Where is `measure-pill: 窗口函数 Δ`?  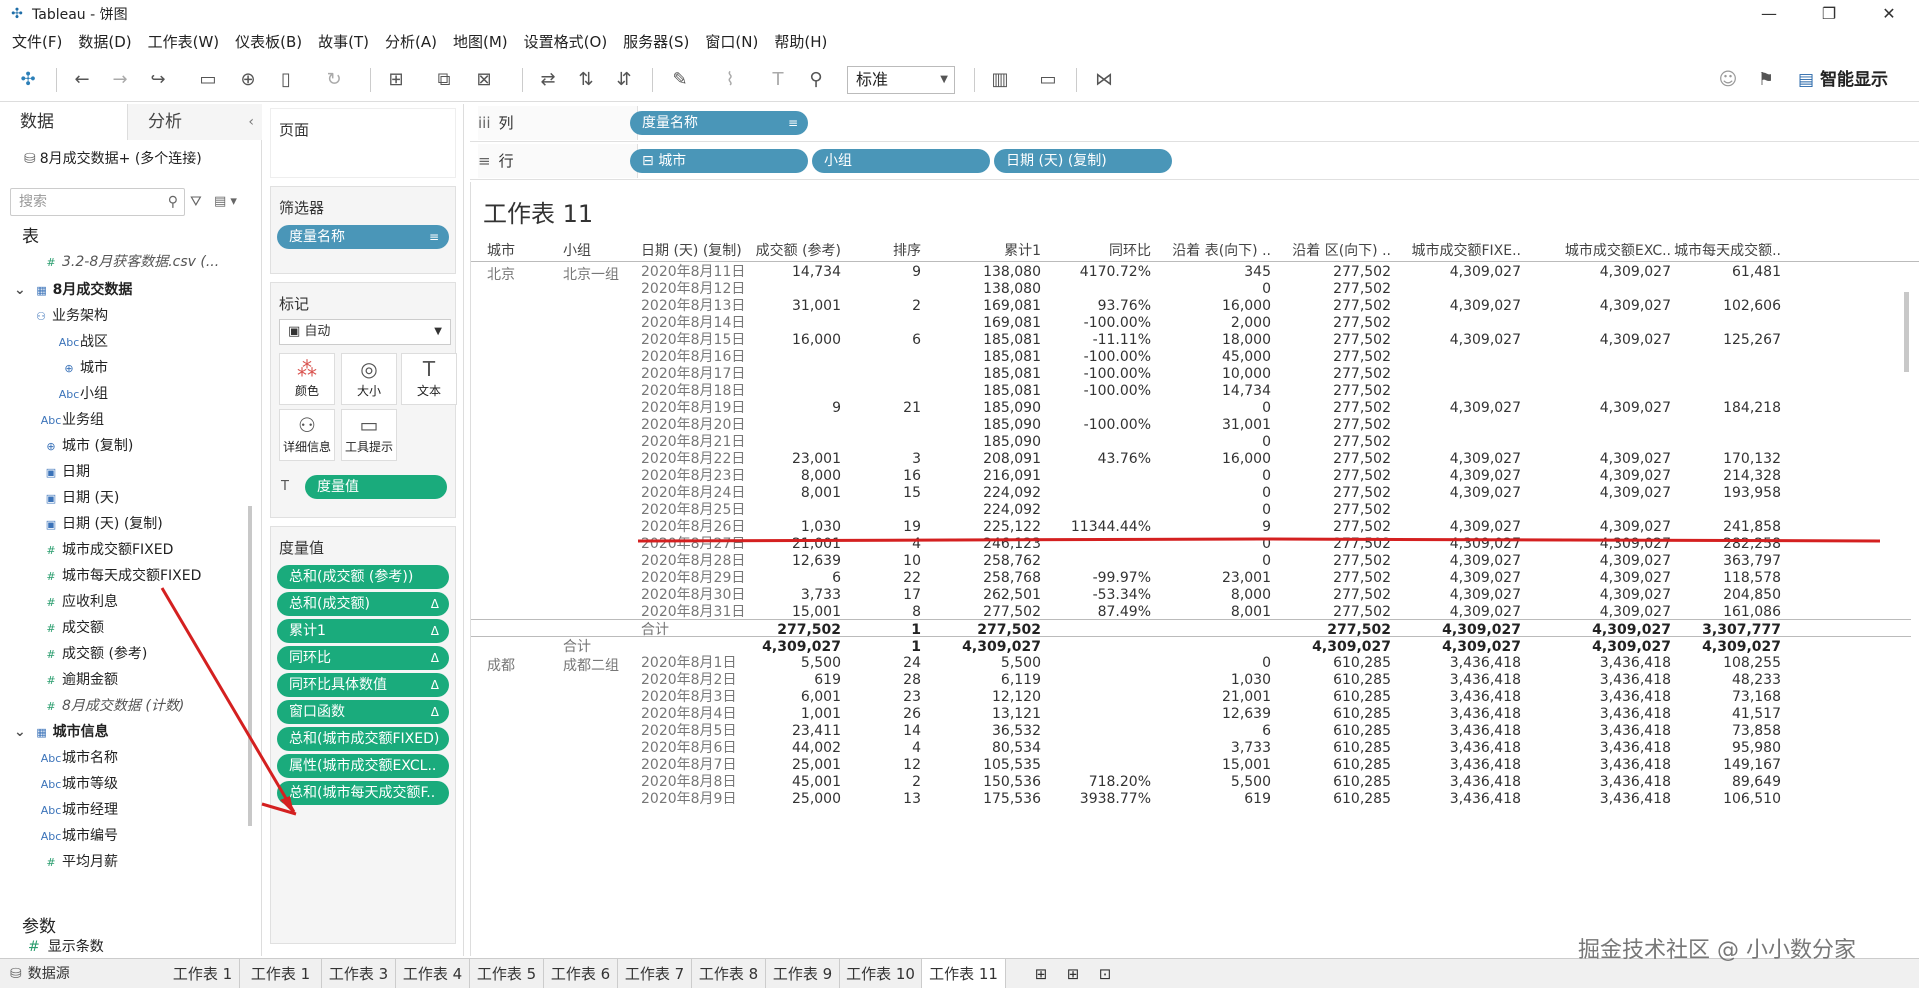
measure-pill: 窗口函数 Δ is located at coordinates (363, 712).